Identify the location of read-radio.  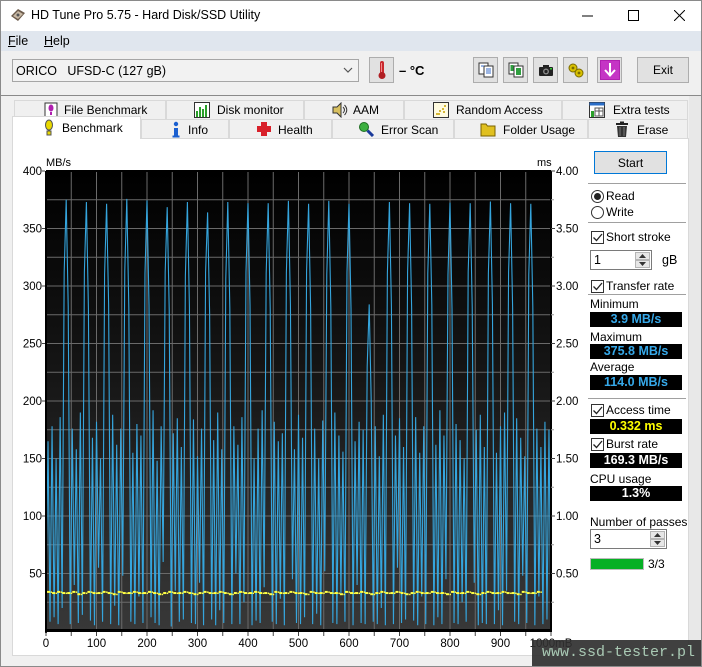
(597, 196).